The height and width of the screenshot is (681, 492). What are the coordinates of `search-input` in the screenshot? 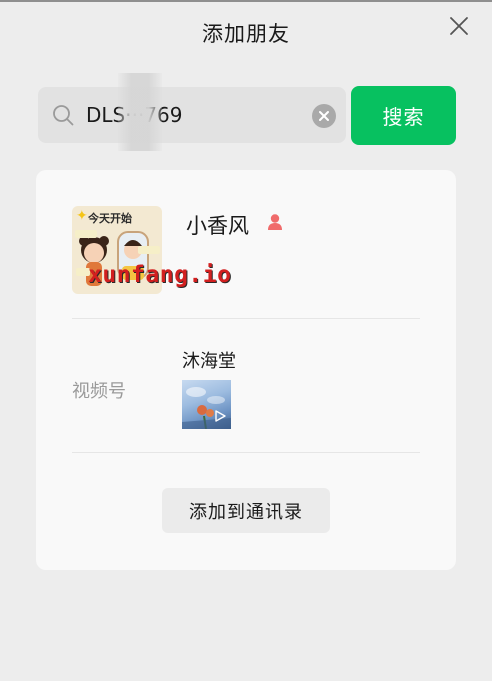 It's located at (192, 115).